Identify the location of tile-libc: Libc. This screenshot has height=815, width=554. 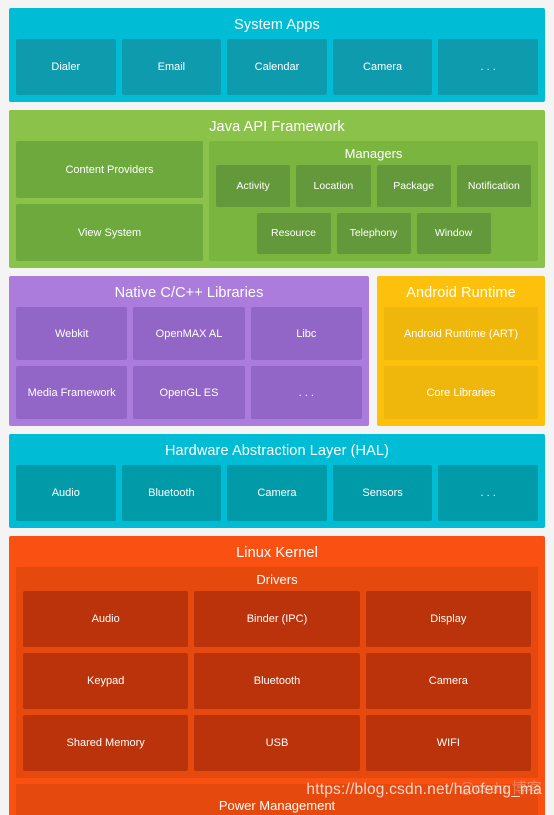
(306, 333).